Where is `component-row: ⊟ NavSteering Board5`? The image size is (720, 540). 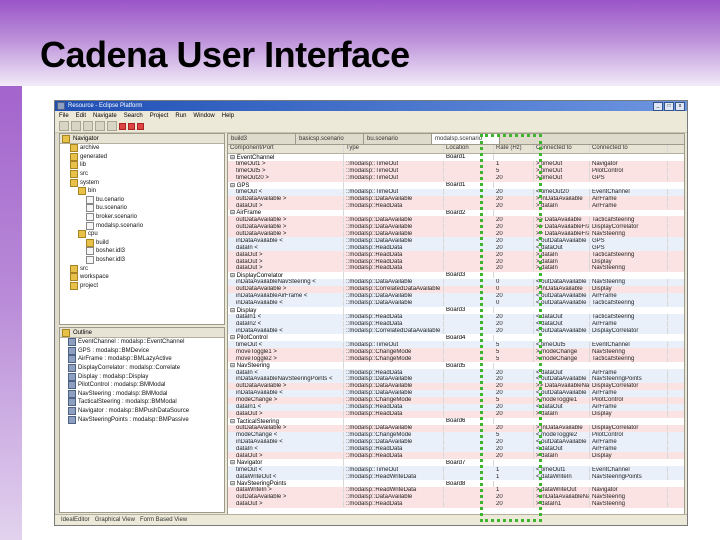 component-row: ⊟ NavSteering Board5 is located at coordinates (456, 366).